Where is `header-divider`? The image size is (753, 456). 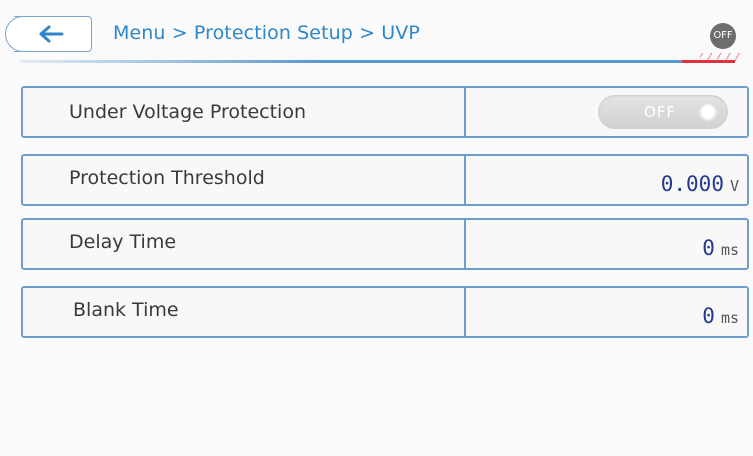 header-divider is located at coordinates (351, 61).